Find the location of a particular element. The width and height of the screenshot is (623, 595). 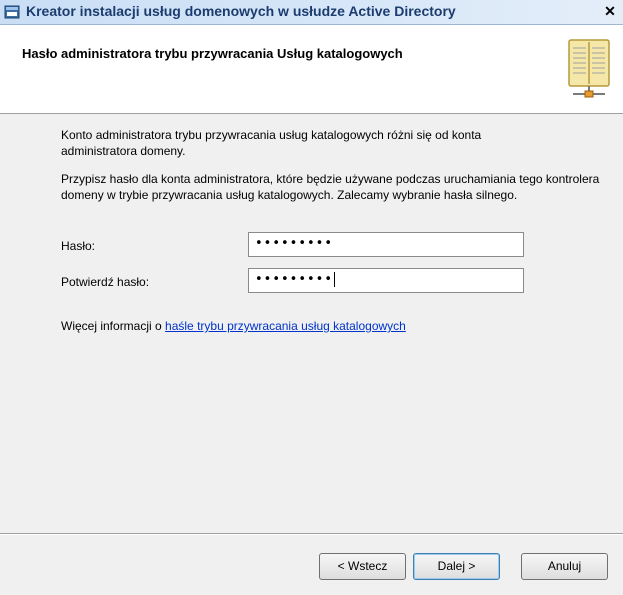

password-label: Hasło: is located at coordinates (78, 246).